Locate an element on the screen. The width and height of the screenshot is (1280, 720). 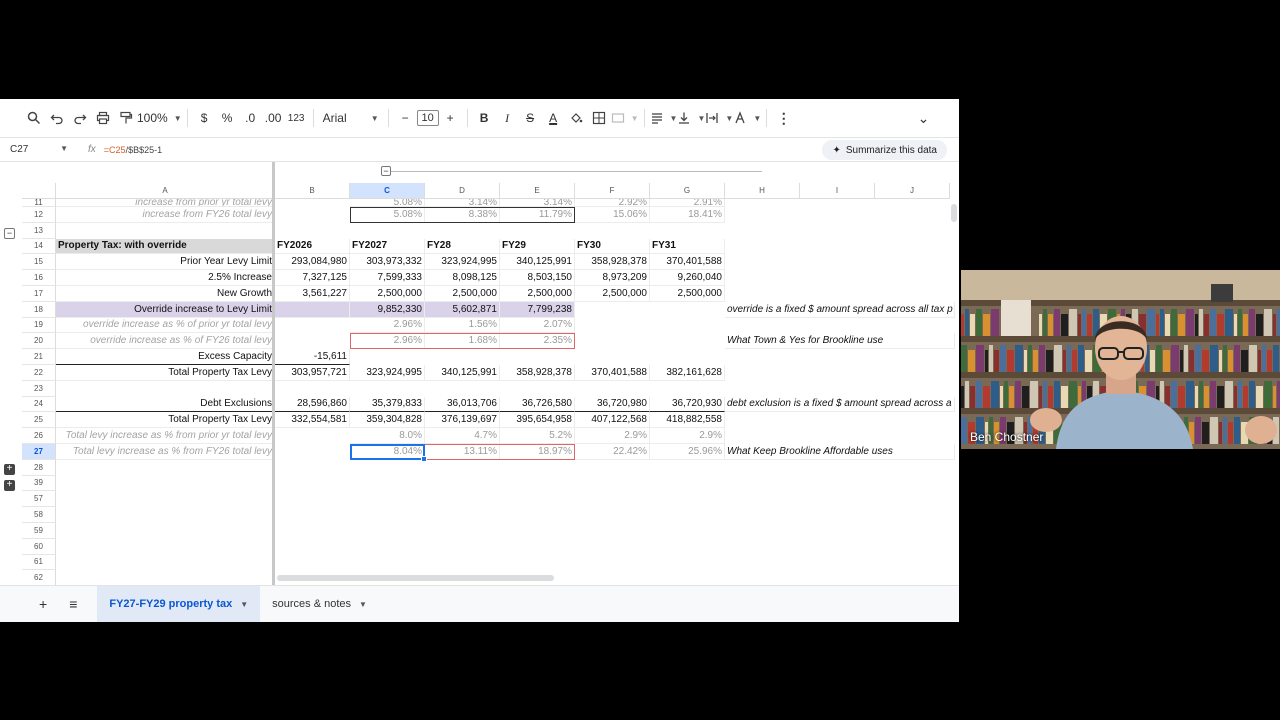
cell-b15: 293,084,980 is located at coordinates (312, 262).